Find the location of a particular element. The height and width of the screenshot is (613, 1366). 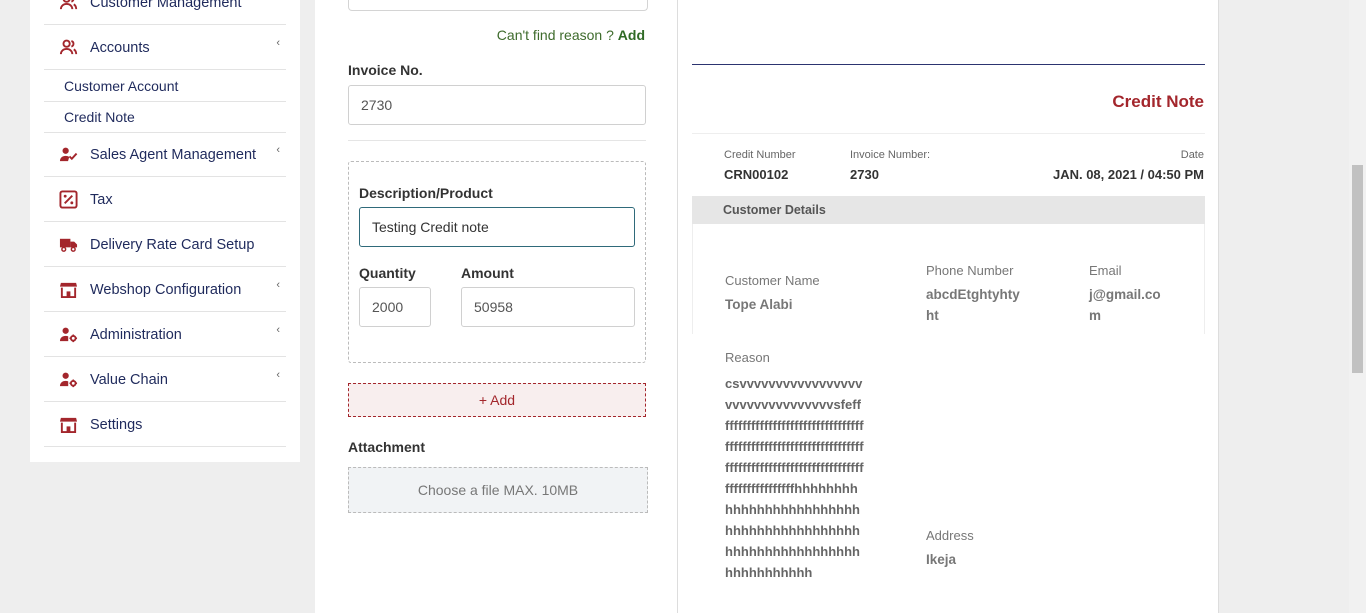

attachment-label: Attachment is located at coordinates (387, 447).